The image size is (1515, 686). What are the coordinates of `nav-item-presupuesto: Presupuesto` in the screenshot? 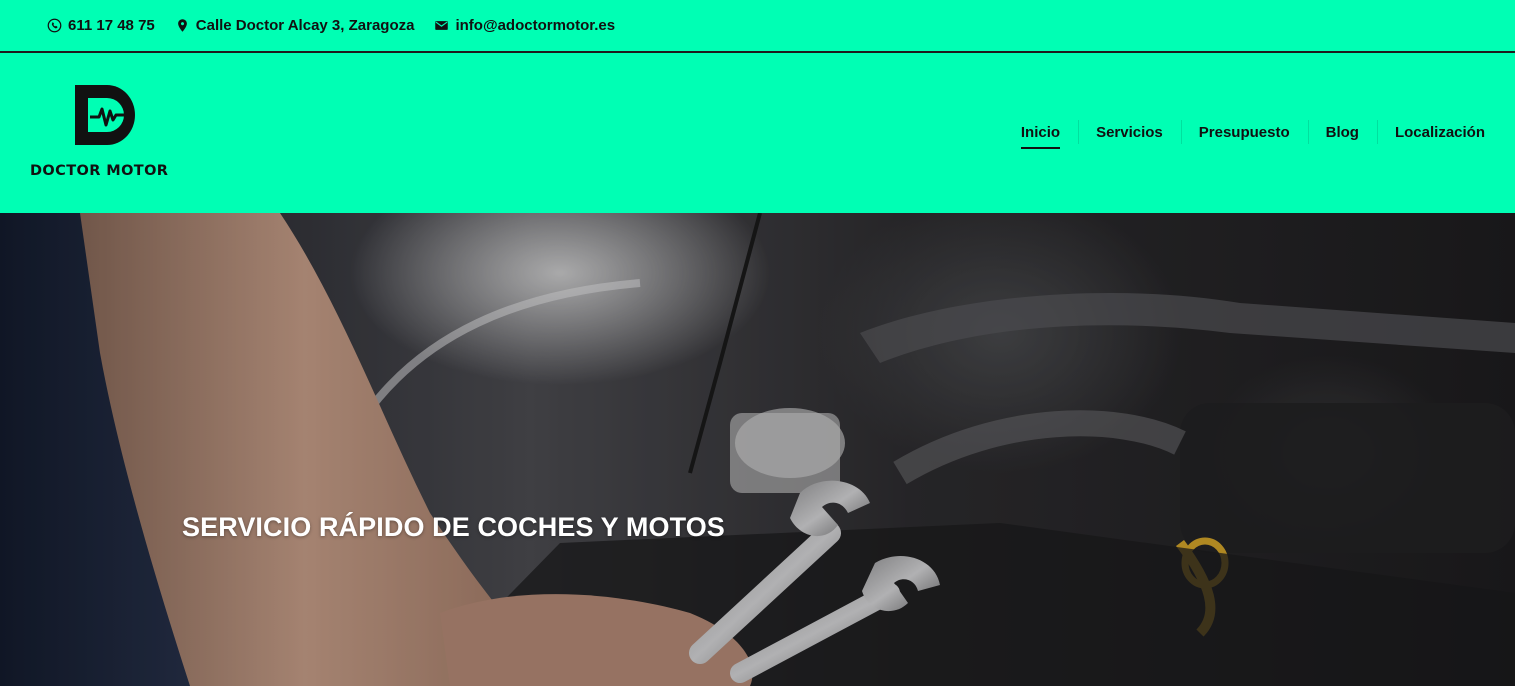 It's located at (1244, 132).